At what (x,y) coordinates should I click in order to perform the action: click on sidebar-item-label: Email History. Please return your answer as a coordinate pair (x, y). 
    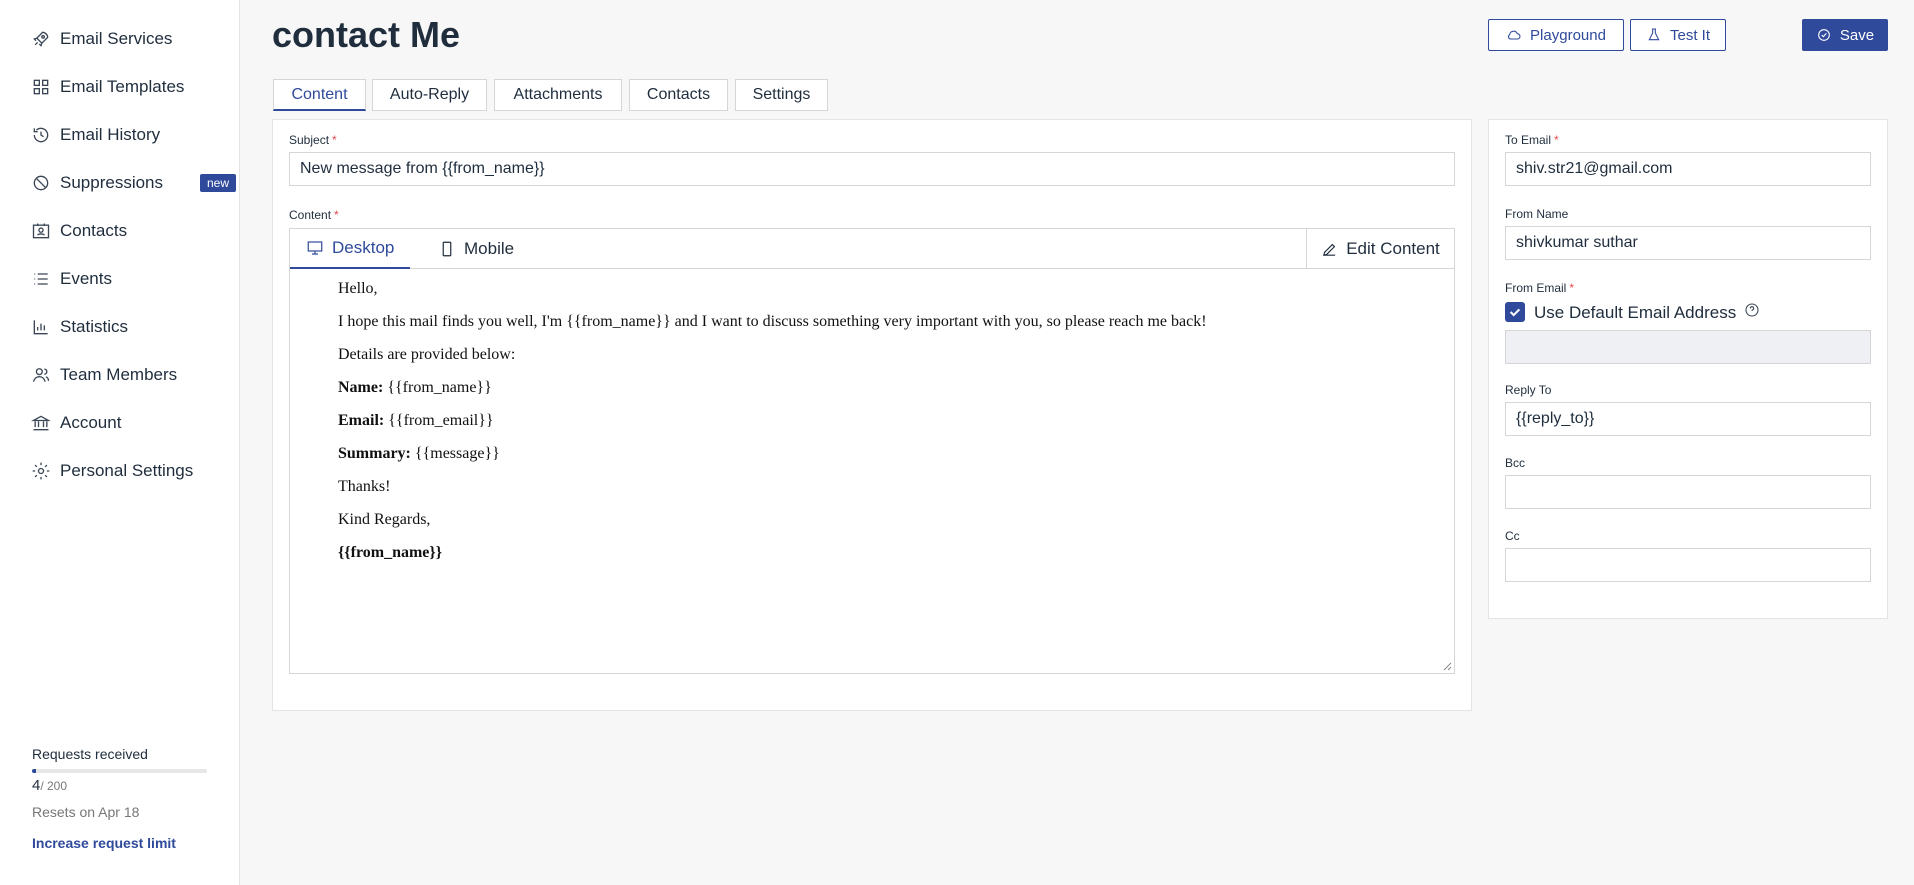
    Looking at the image, I should click on (110, 134).